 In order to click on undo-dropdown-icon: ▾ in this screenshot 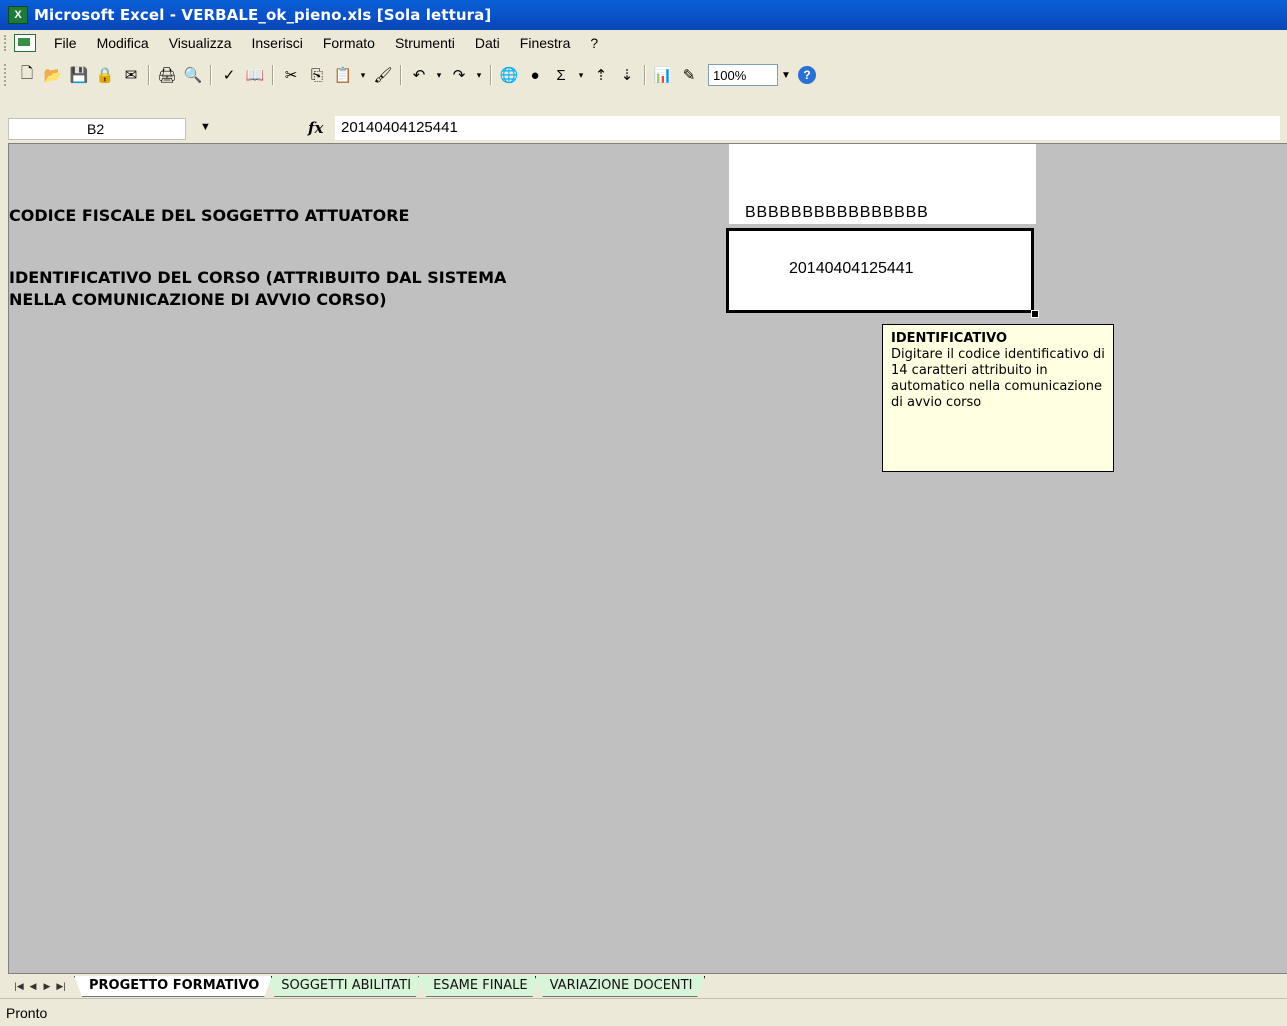, I will do `click(439, 75)`.